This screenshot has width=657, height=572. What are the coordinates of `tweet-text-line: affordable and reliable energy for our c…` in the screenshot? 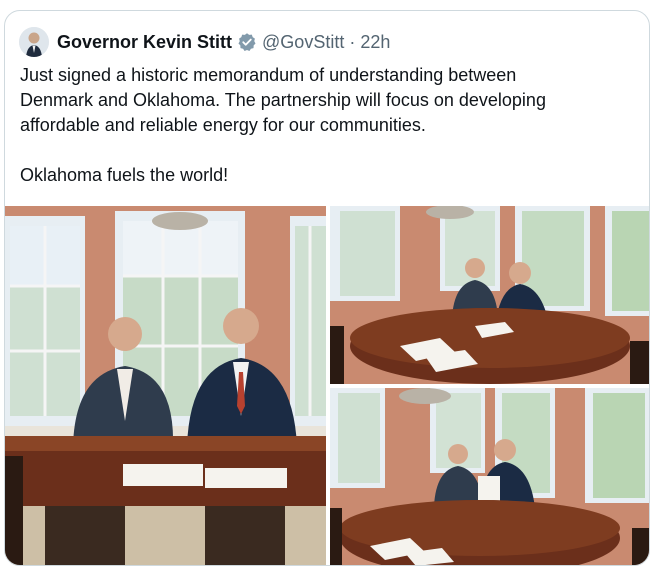 It's located at (223, 125).